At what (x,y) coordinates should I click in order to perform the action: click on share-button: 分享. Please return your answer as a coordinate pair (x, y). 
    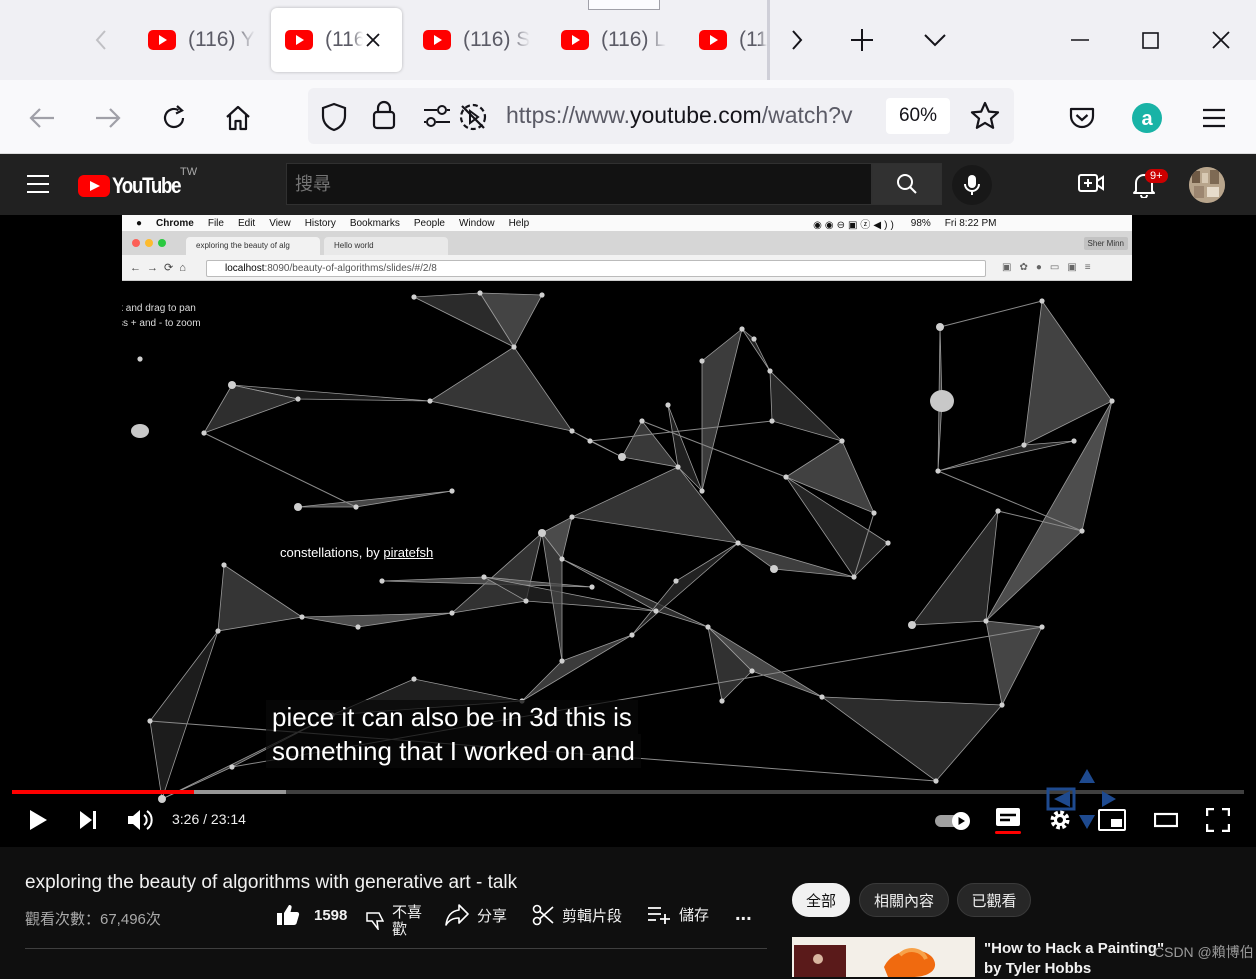
    Looking at the image, I should click on (476, 915).